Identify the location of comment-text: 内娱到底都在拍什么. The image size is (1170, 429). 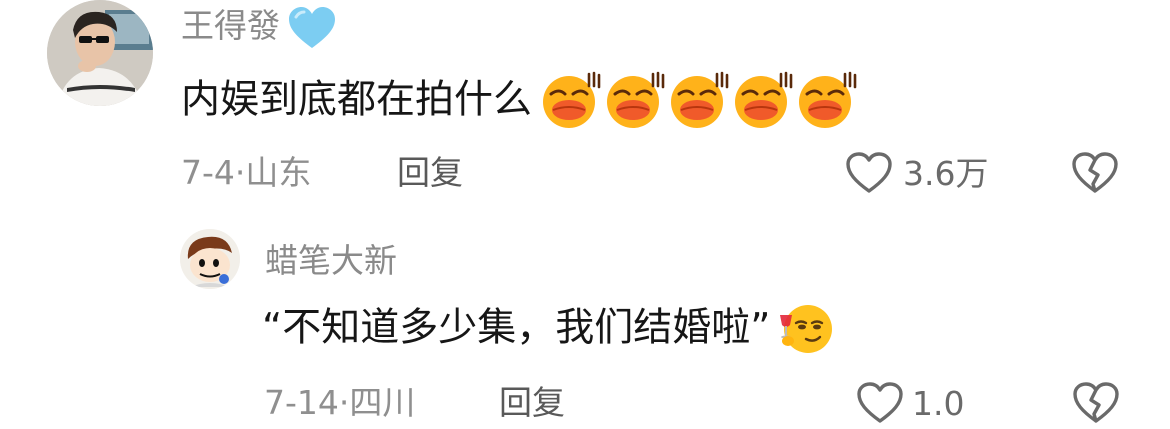
(357, 100).